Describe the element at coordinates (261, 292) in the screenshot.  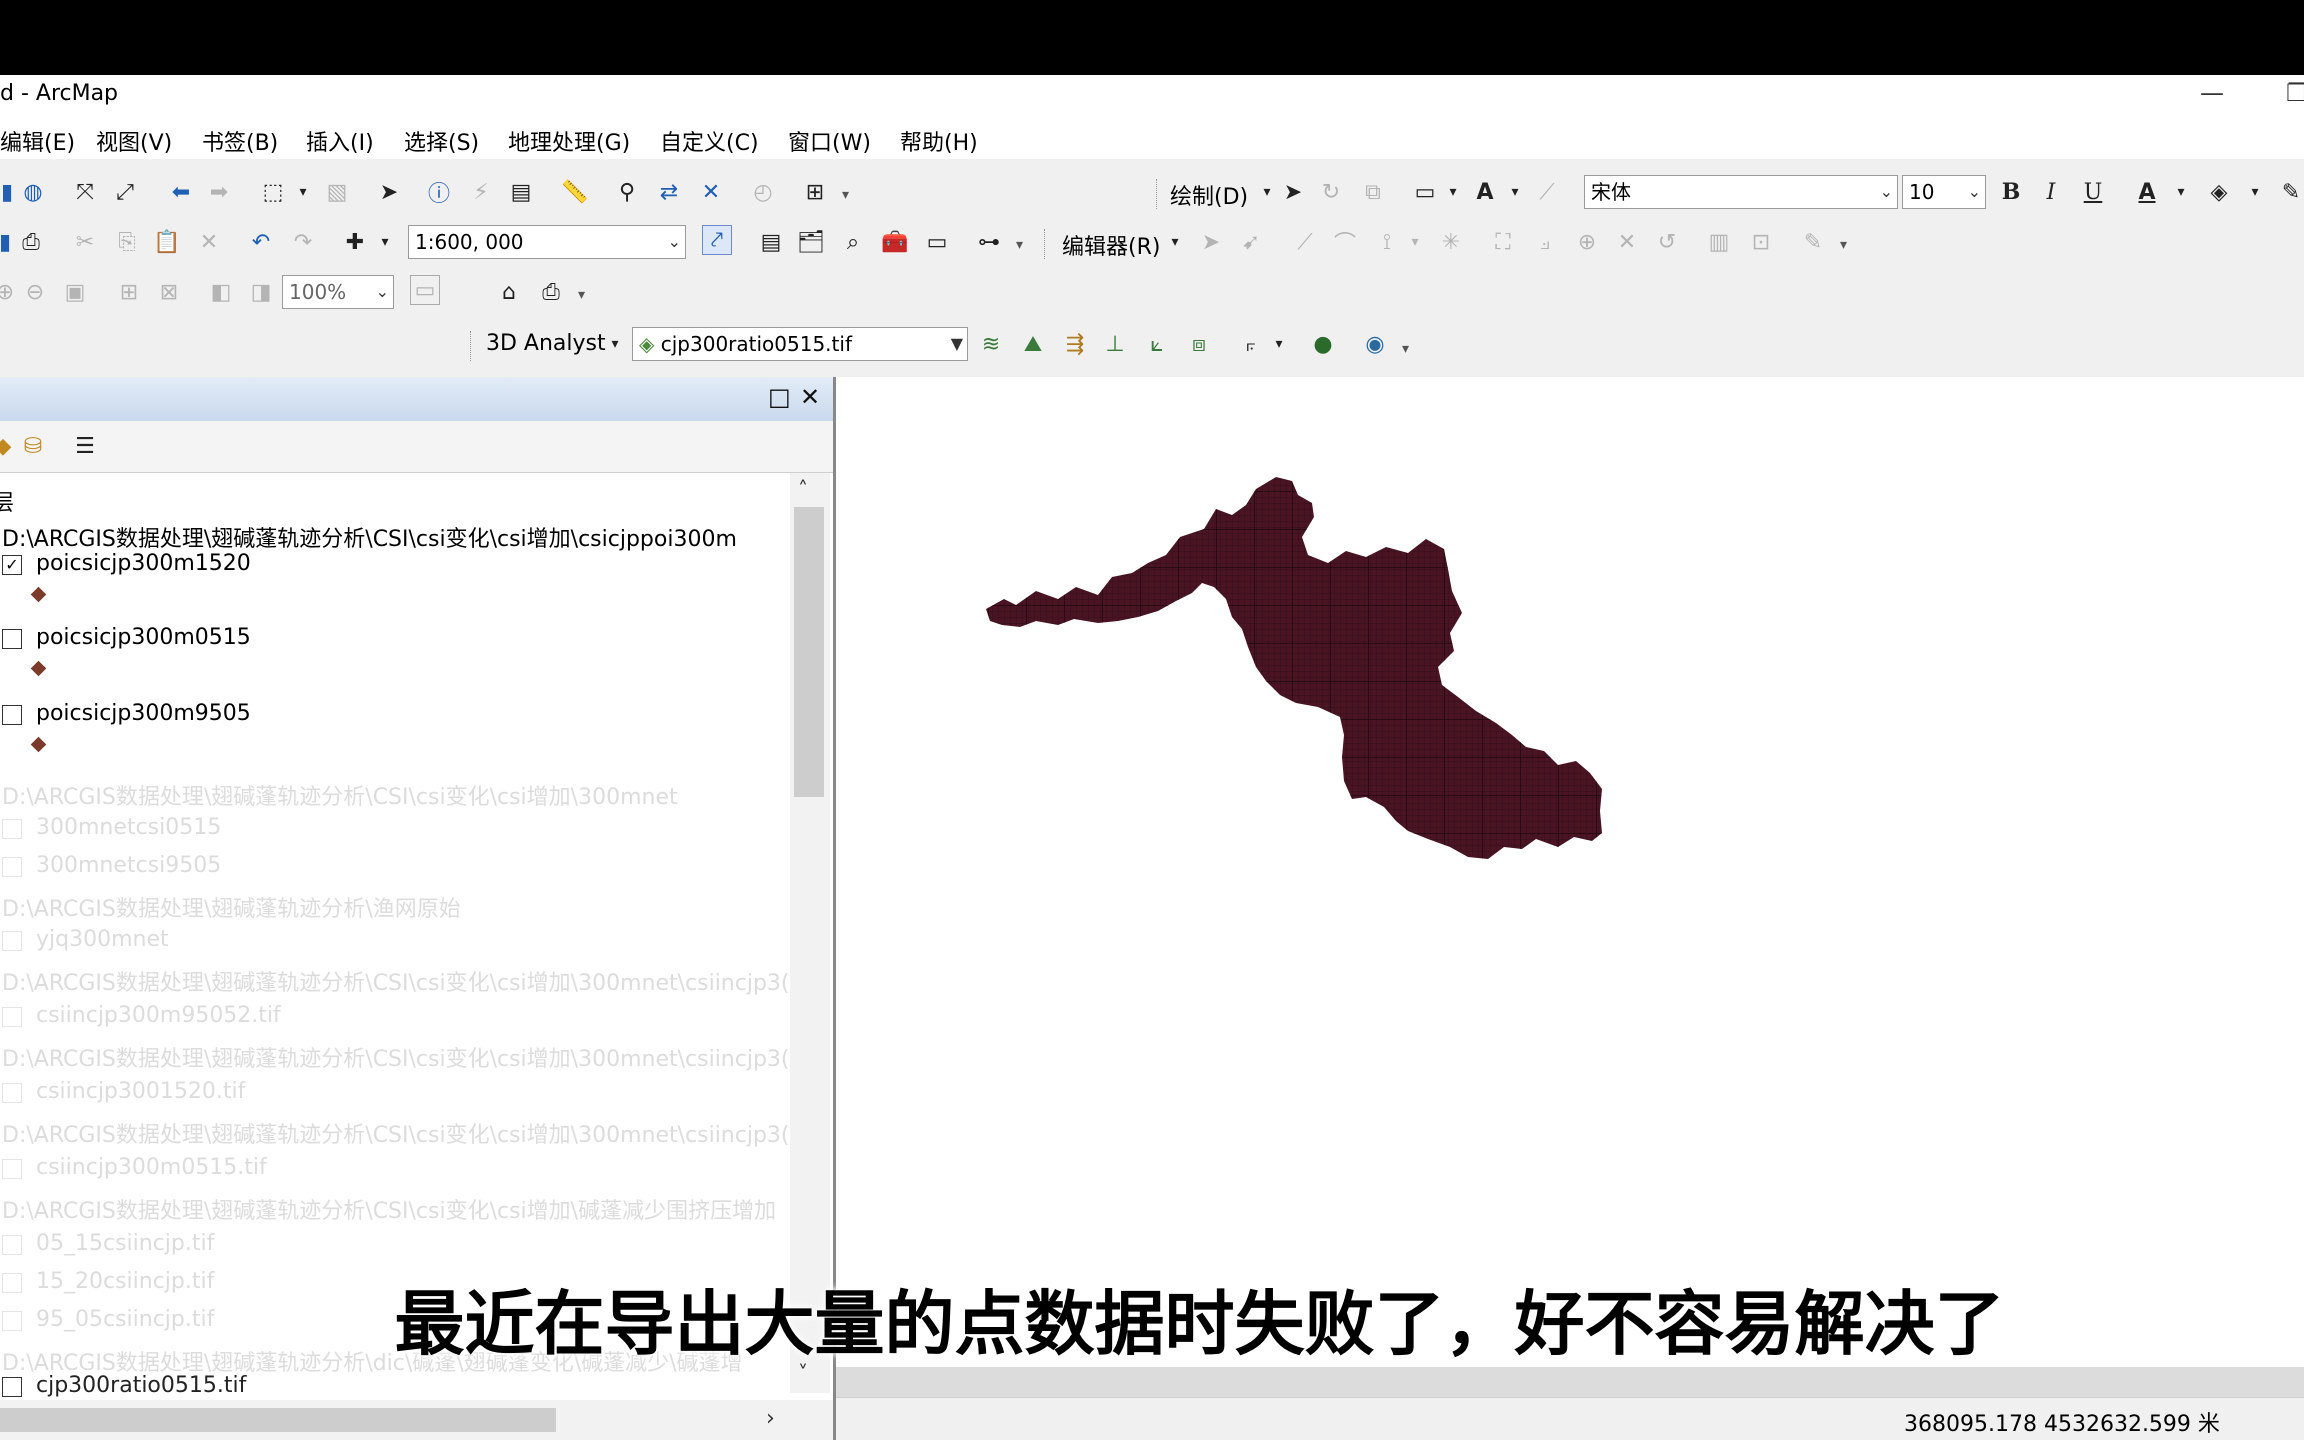
I see `forward-extent-icon: ◨` at that location.